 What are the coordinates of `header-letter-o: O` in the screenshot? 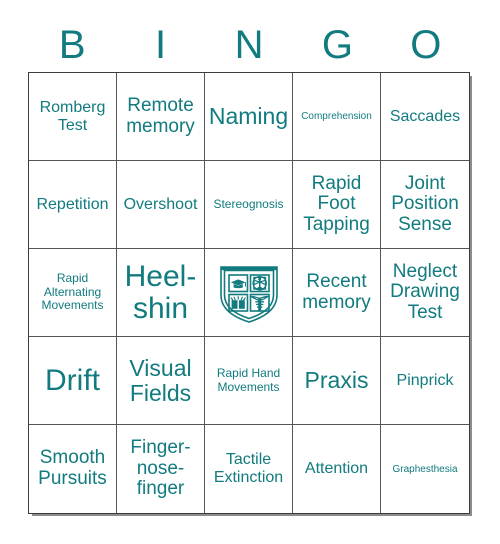 It's located at (426, 45).